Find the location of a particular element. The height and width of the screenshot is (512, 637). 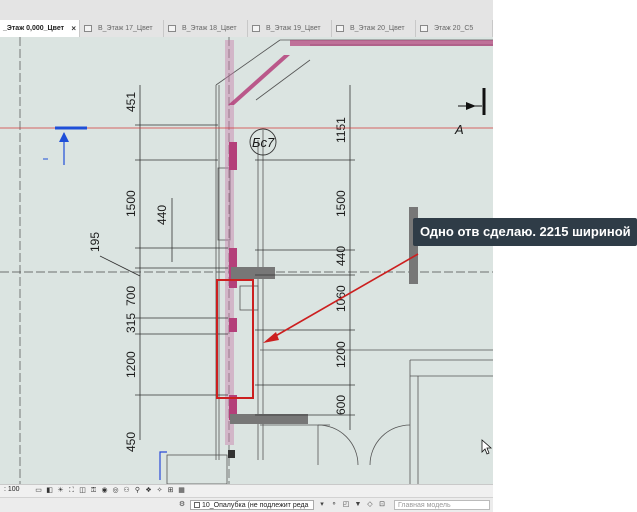

workset-icon: ⚙ is located at coordinates (182, 505).